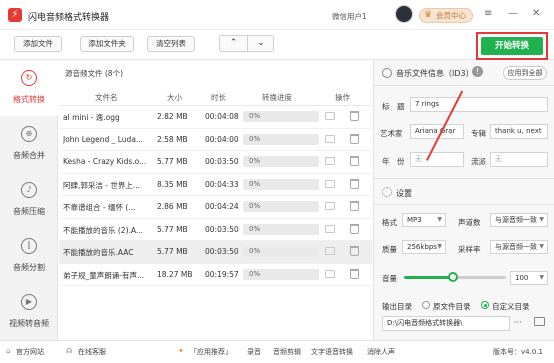 The height and width of the screenshot is (363, 554). What do you see at coordinates (171, 44) in the screenshot?
I see `clear-list-button: 清空列表` at bounding box center [171, 44].